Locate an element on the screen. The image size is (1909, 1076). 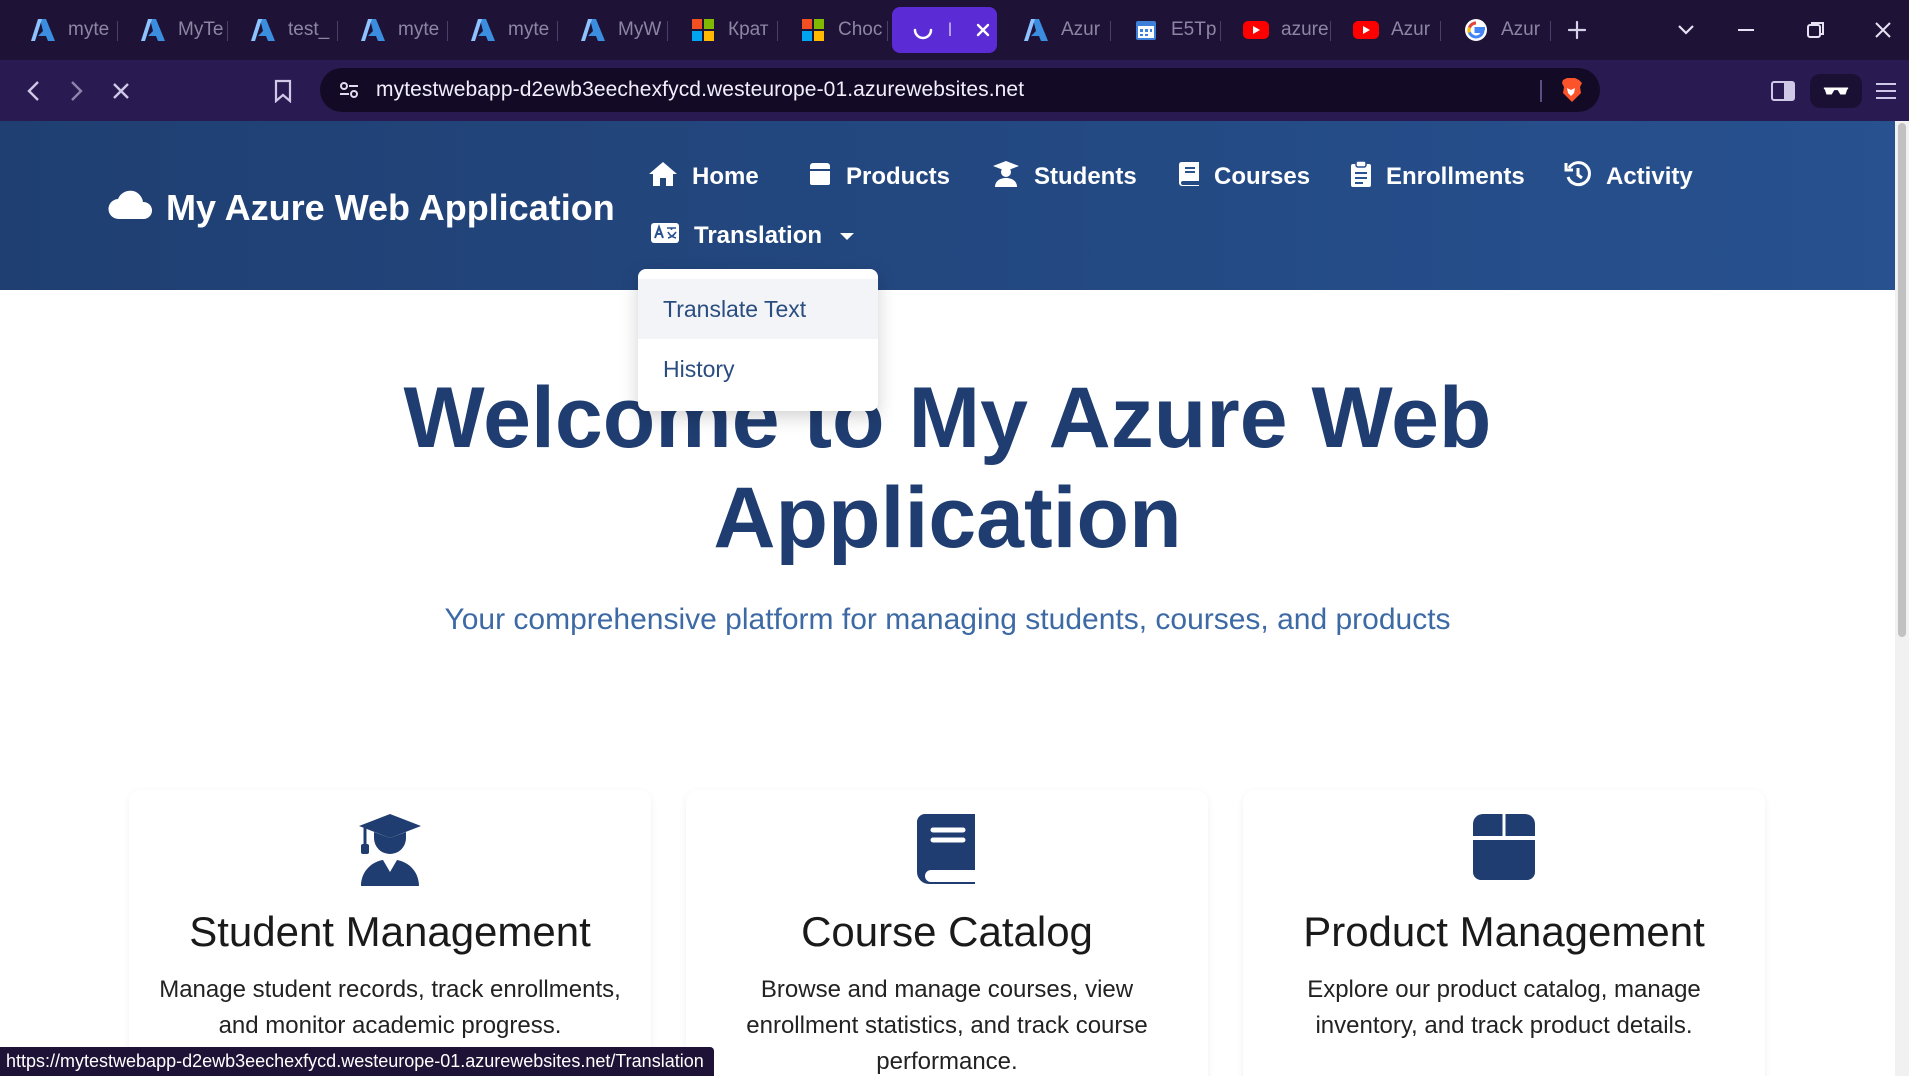
google-icon is located at coordinates (1476, 30).